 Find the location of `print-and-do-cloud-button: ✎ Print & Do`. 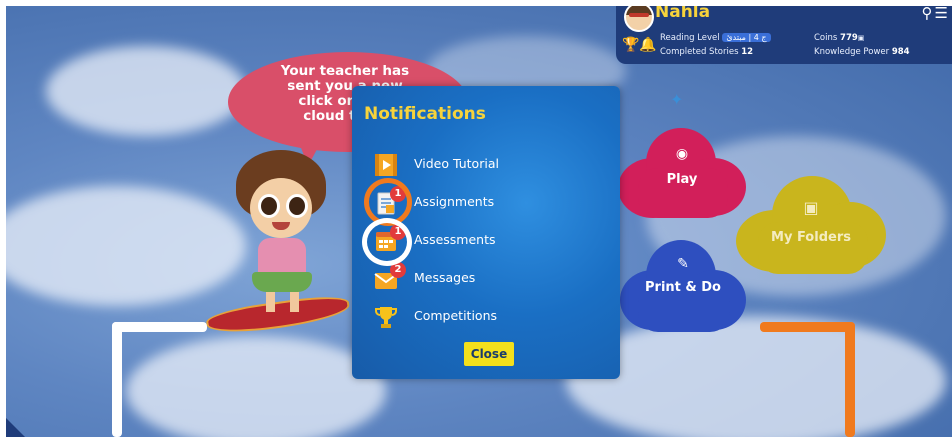

print-and-do-cloud-button: ✎ Print & Do is located at coordinates (683, 286).